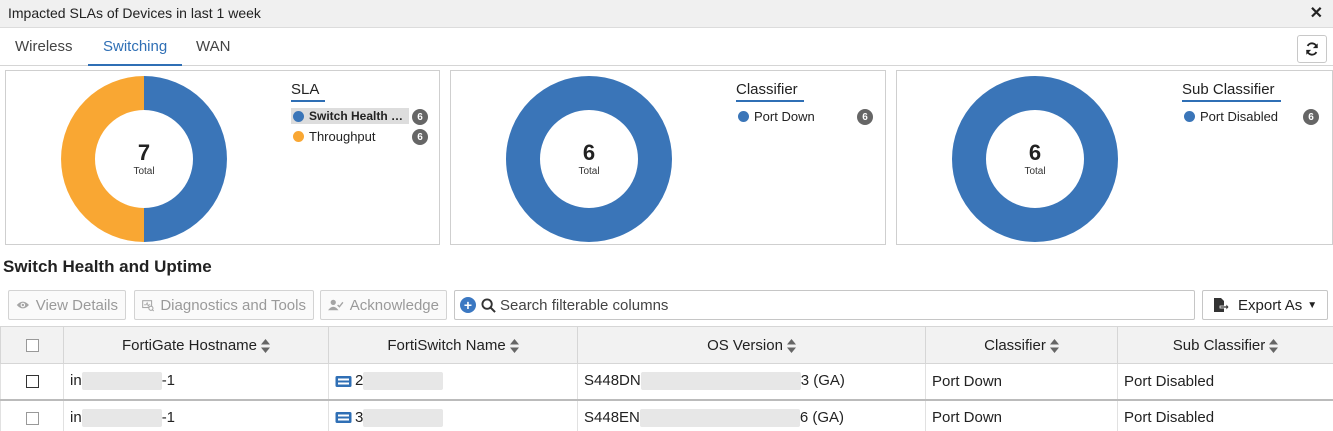 The width and height of the screenshot is (1333, 431). I want to click on column-header-classifier: Classifier, so click(1021, 345).